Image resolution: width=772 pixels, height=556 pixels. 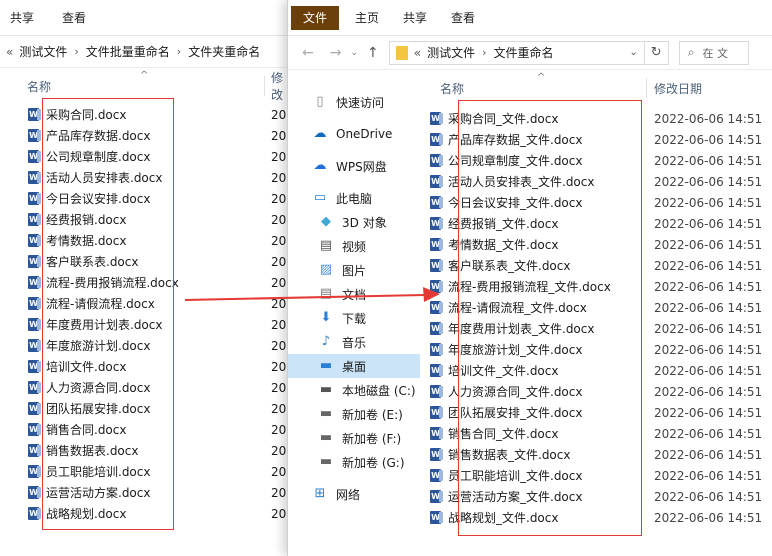 I want to click on forward-button: →, so click(x=336, y=53).